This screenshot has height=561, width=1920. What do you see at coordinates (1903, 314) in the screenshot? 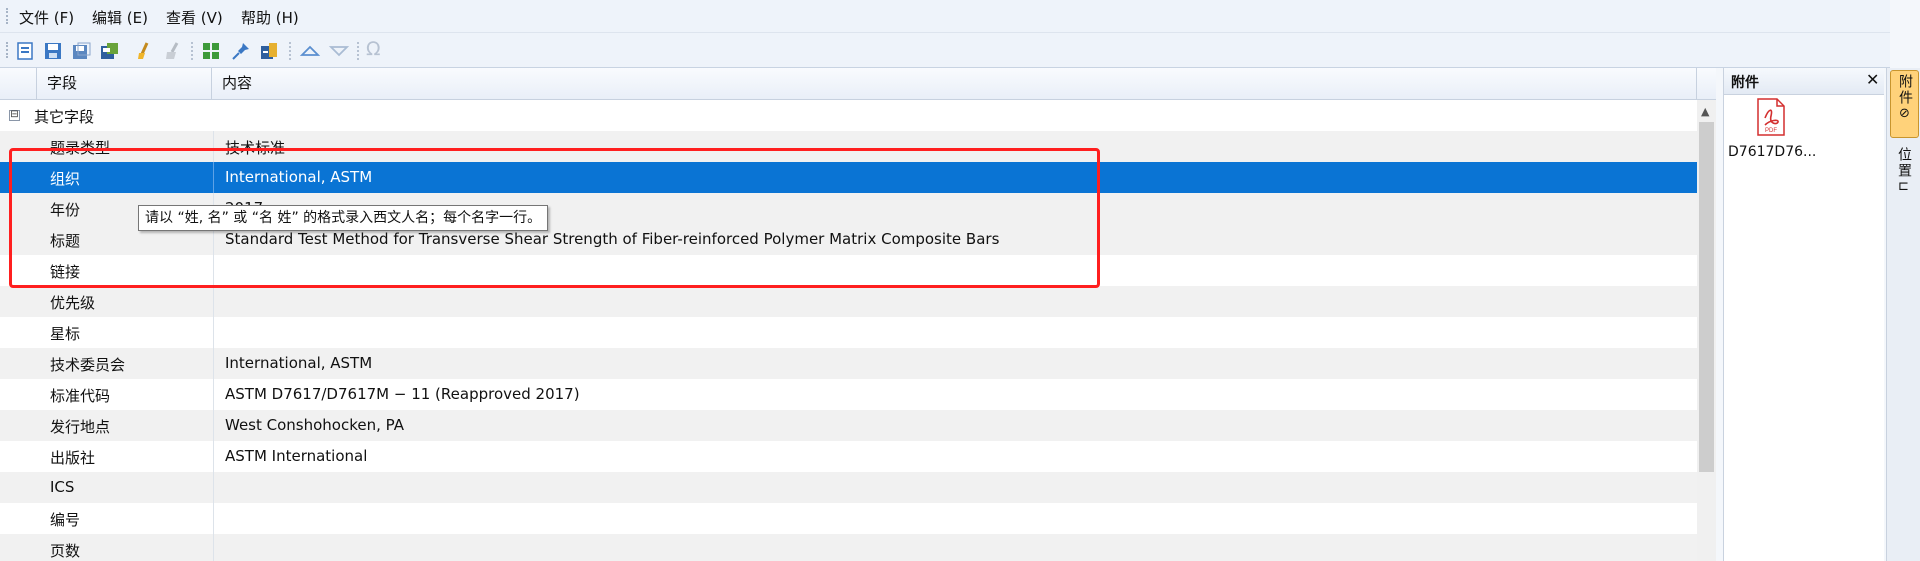
I see `side-tab-strip: 附件 ⊘ 位置 ⊏` at bounding box center [1903, 314].